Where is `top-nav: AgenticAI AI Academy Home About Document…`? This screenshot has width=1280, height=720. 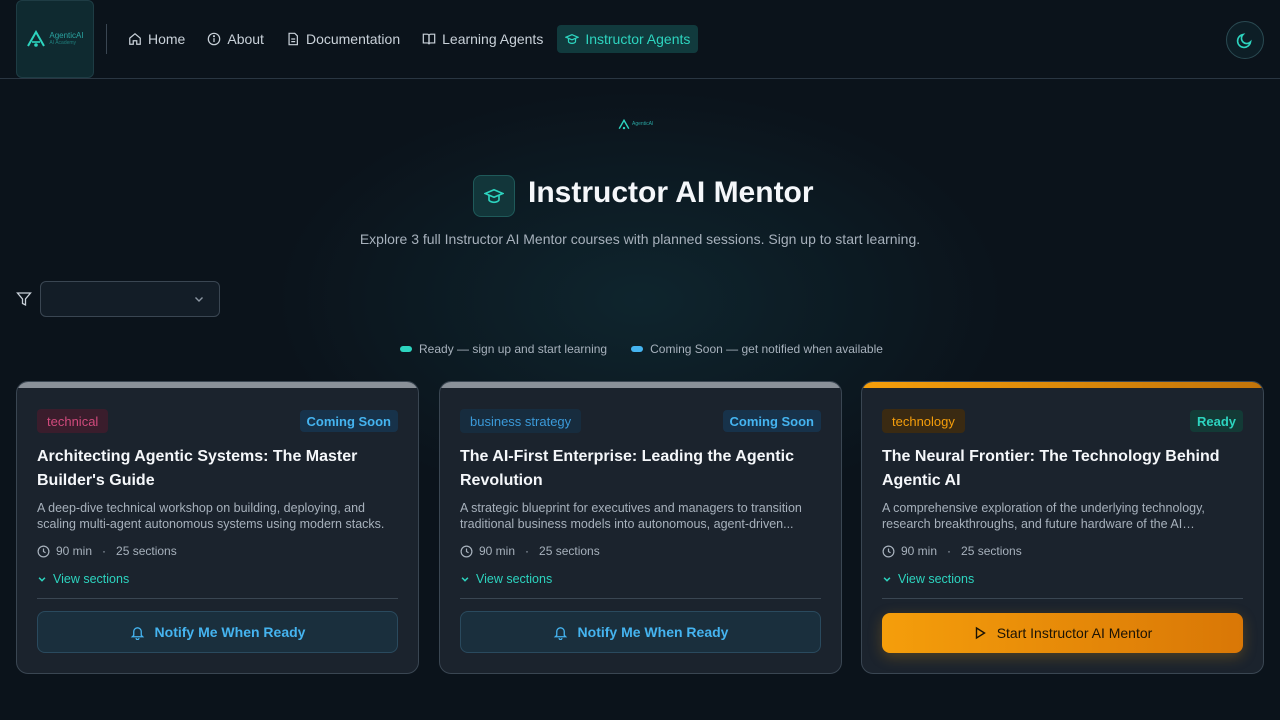
top-nav: AgenticAI AI Academy Home About Document… is located at coordinates (640, 39).